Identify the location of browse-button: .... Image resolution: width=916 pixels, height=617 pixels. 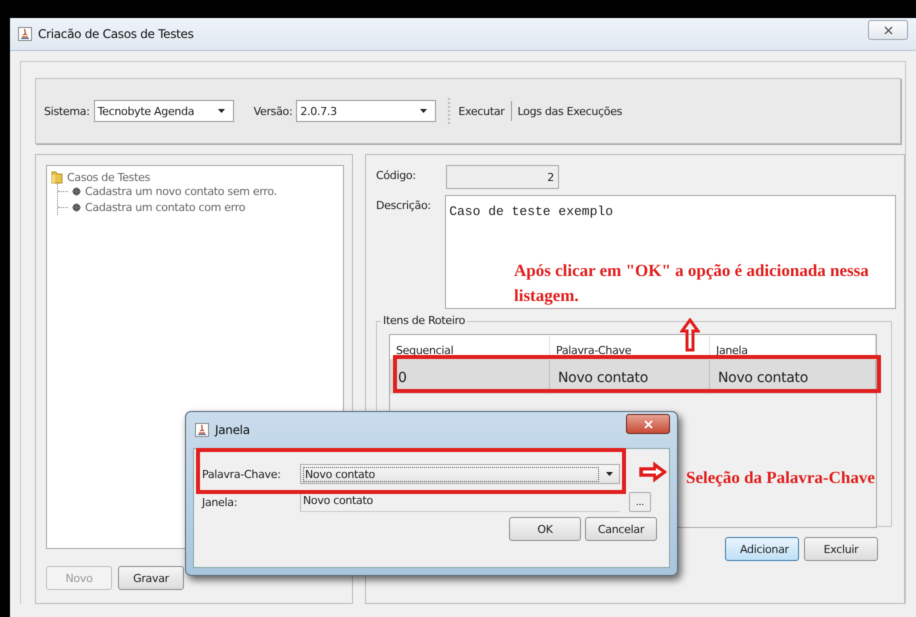
(640, 502).